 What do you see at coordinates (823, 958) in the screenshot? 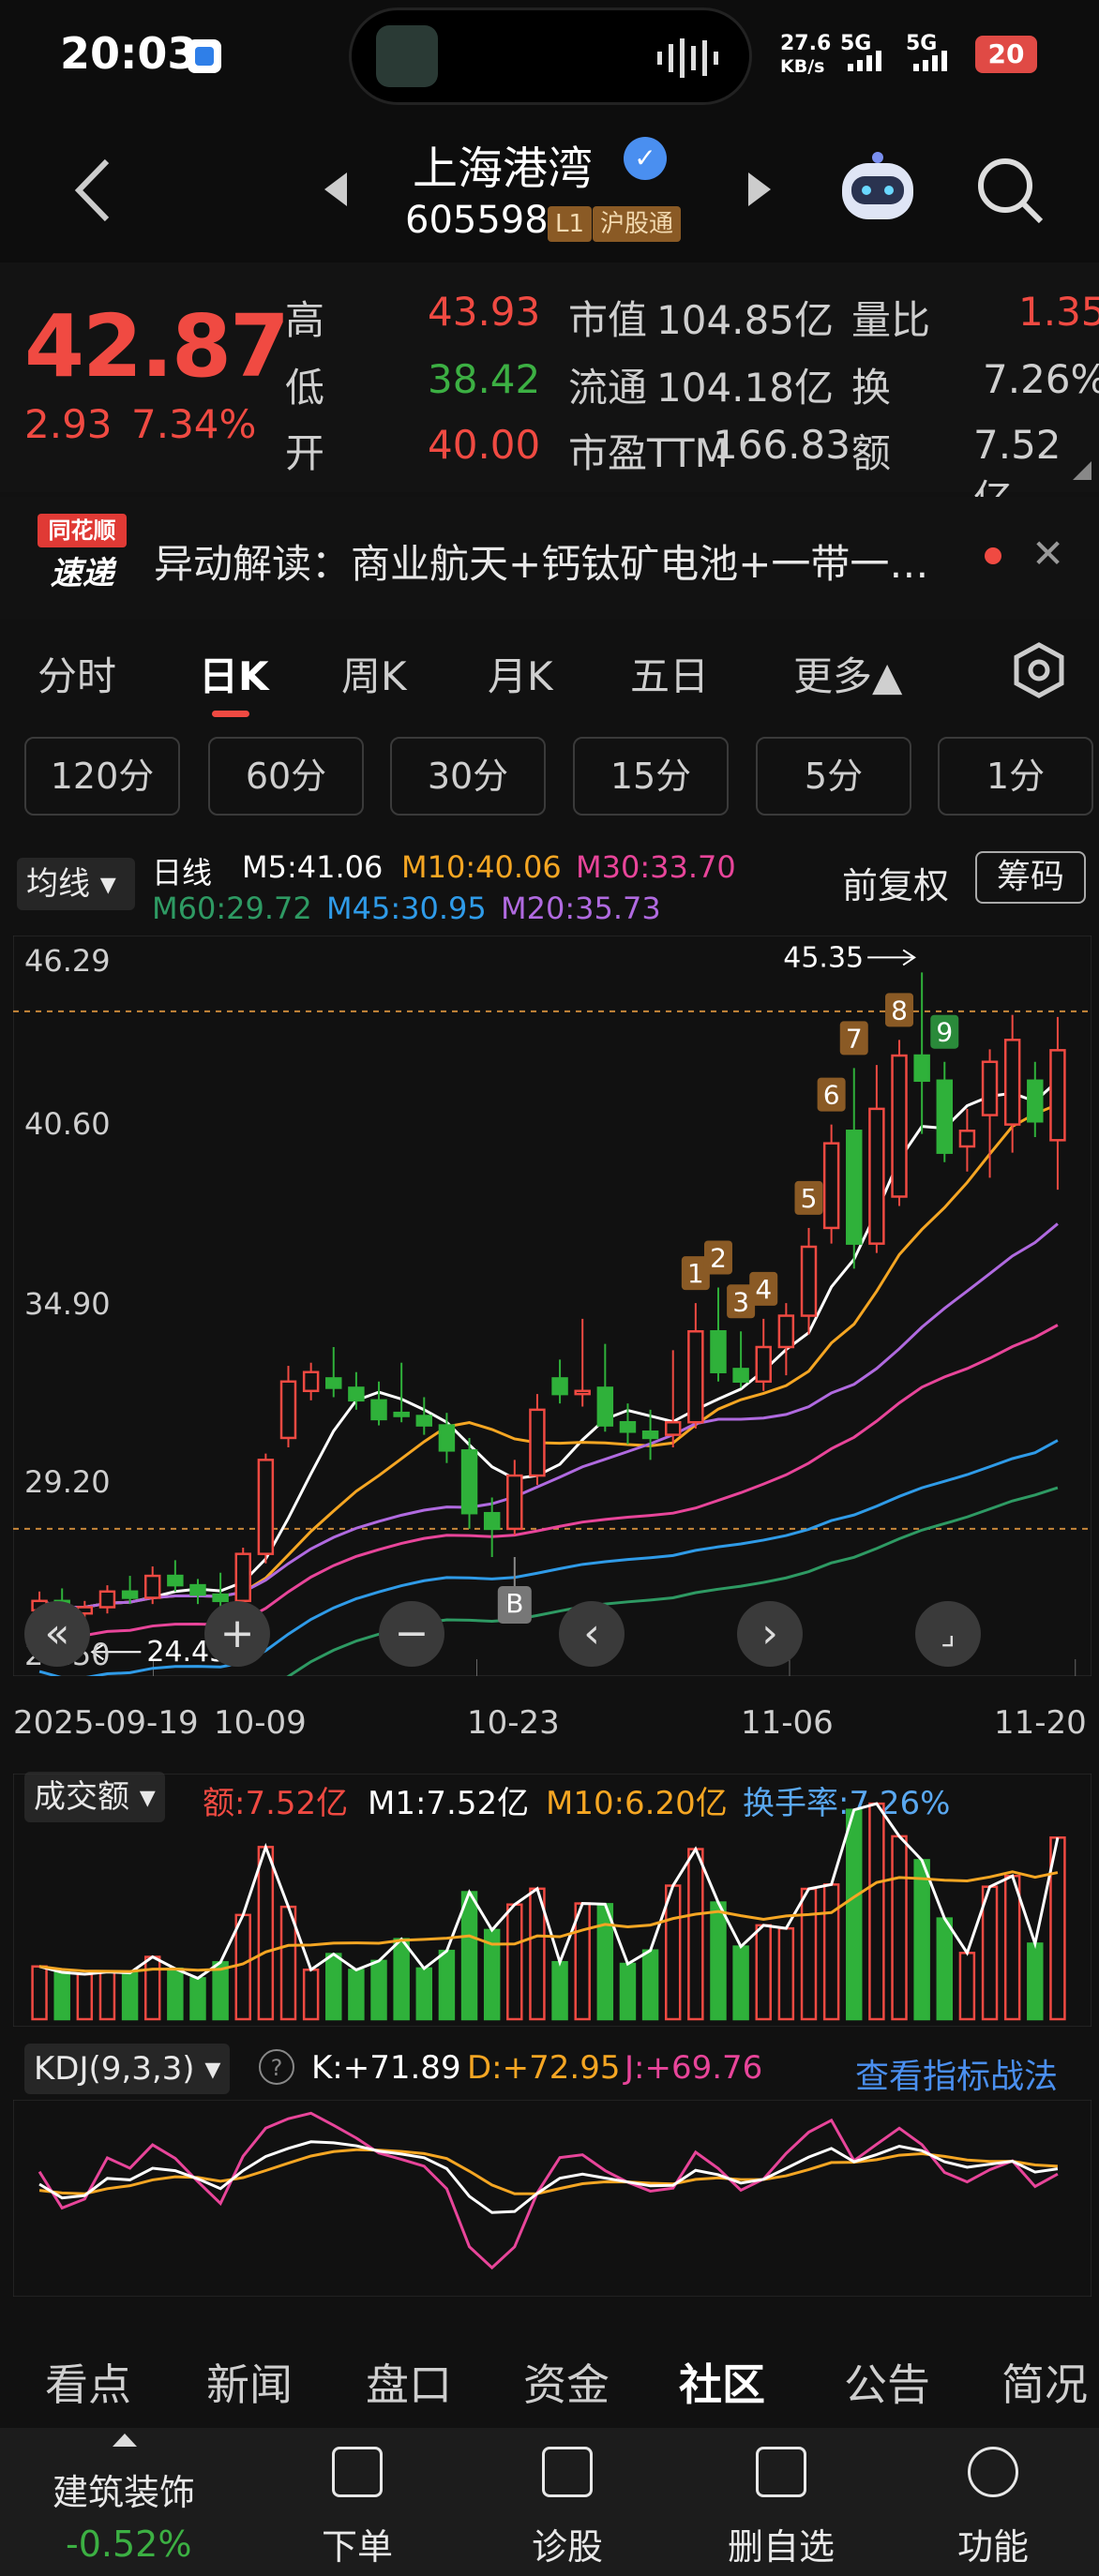
I see `high-annotation: 45.35` at bounding box center [823, 958].